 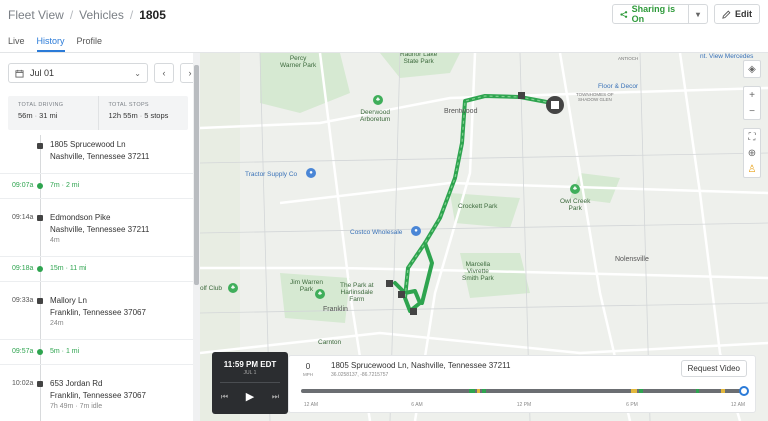 I want to click on breadcrumb-fleet-view: Fleet View, so click(x=36, y=15).